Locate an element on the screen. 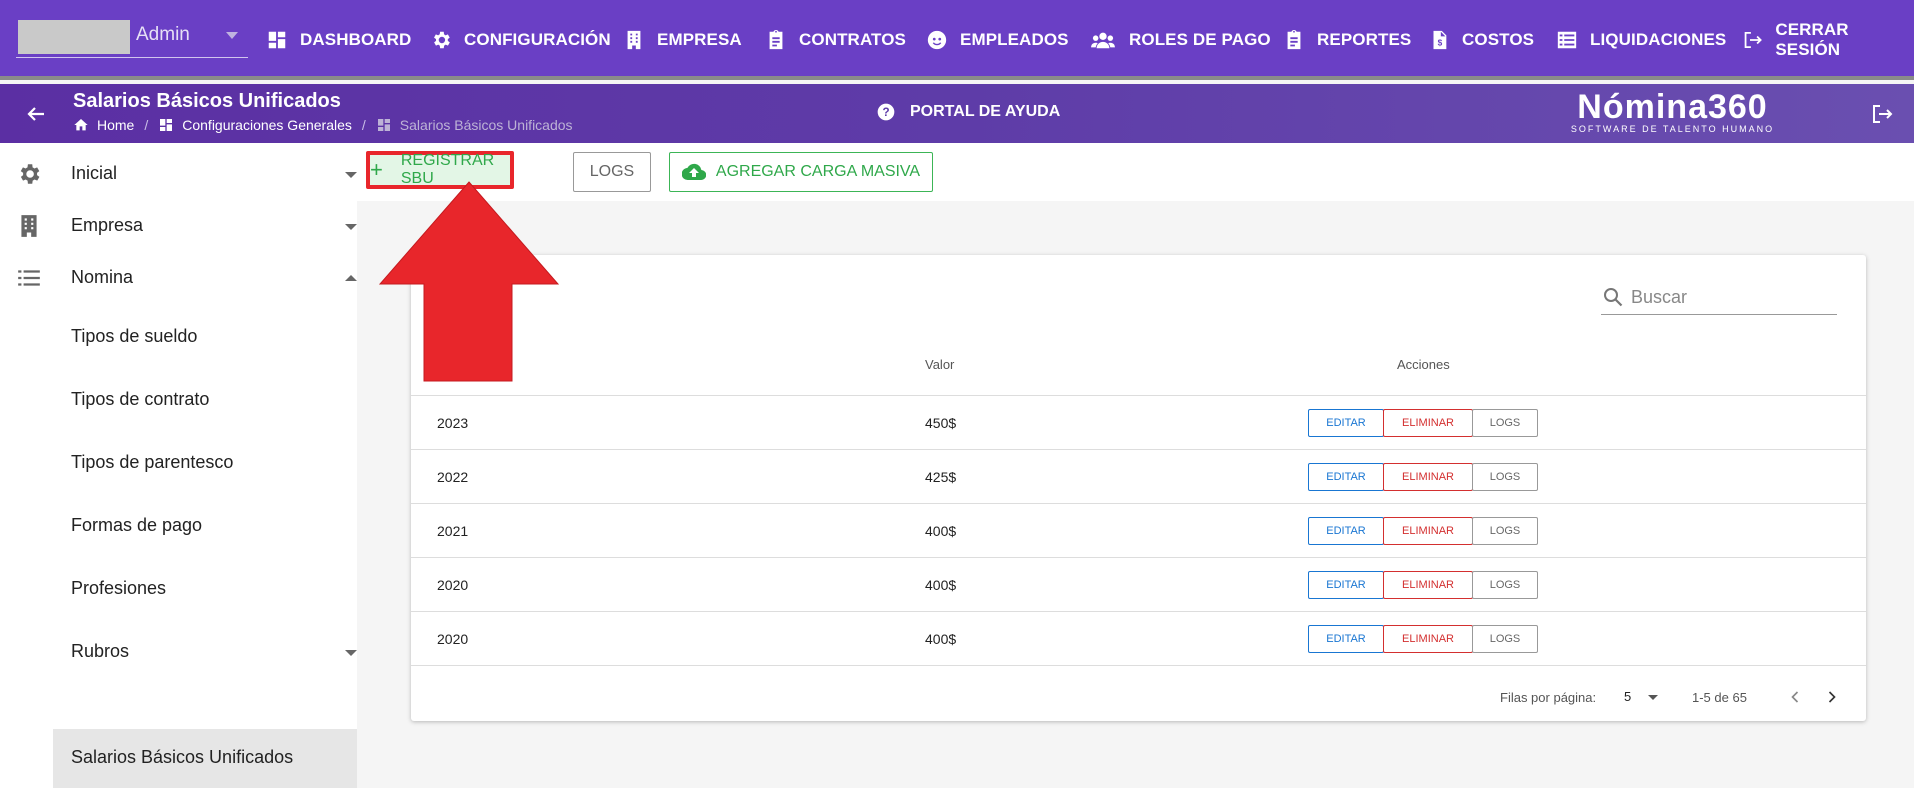 The width and height of the screenshot is (1914, 788). nav-dashboard-label: DASHBOARD is located at coordinates (356, 39).